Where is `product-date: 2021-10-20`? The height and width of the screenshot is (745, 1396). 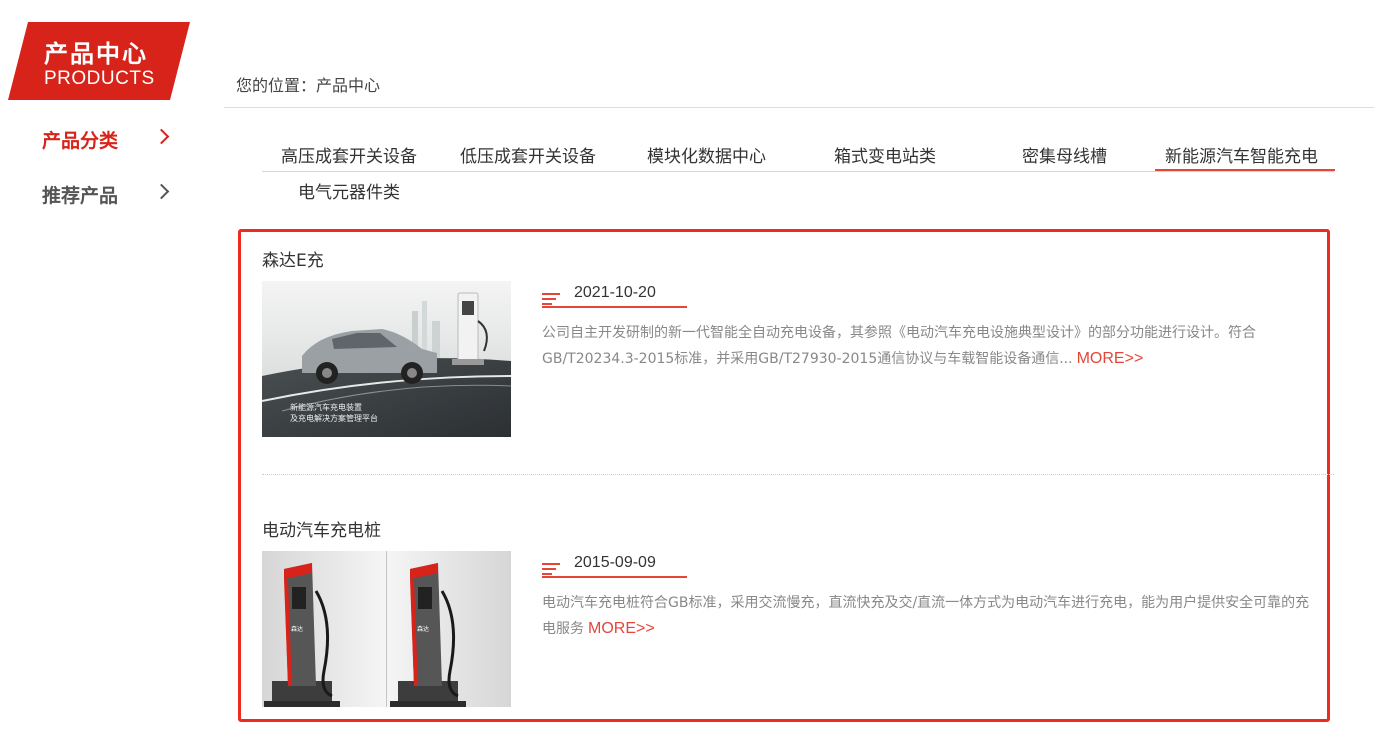 product-date: 2021-10-20 is located at coordinates (614, 296).